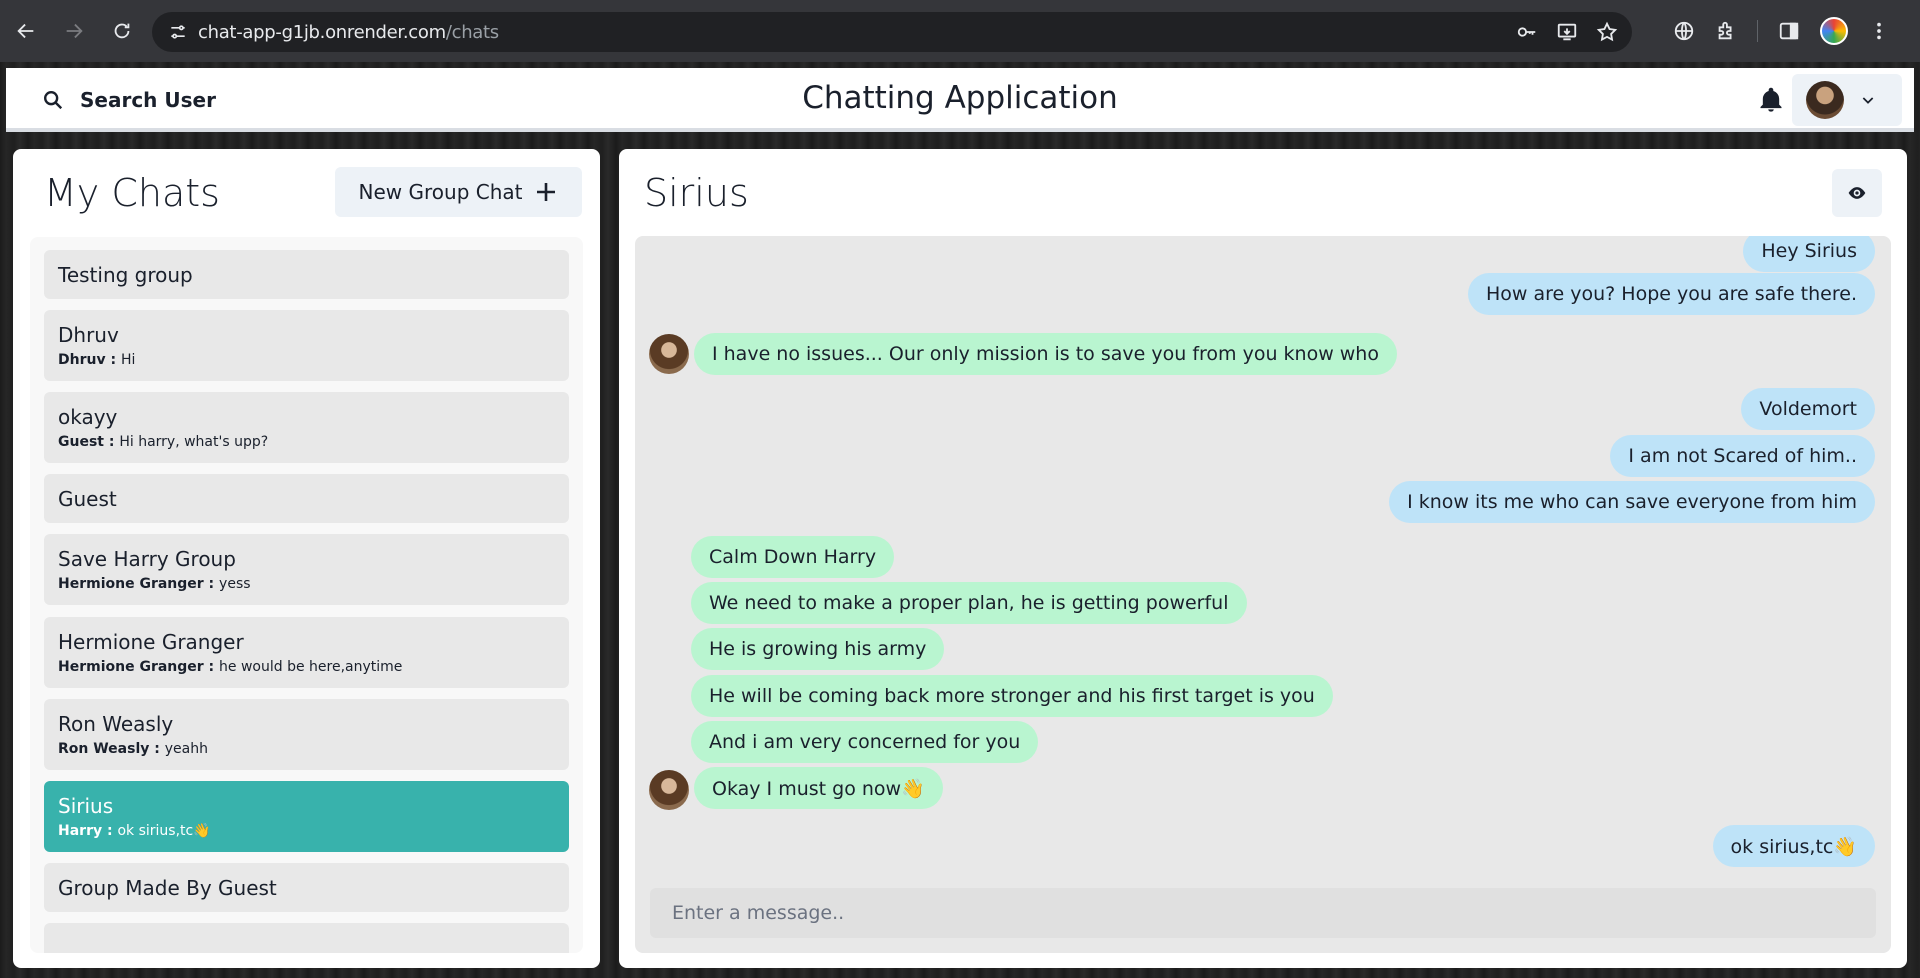 Image resolution: width=1920 pixels, height=978 pixels. I want to click on conversation-title: Sirius, so click(696, 193).